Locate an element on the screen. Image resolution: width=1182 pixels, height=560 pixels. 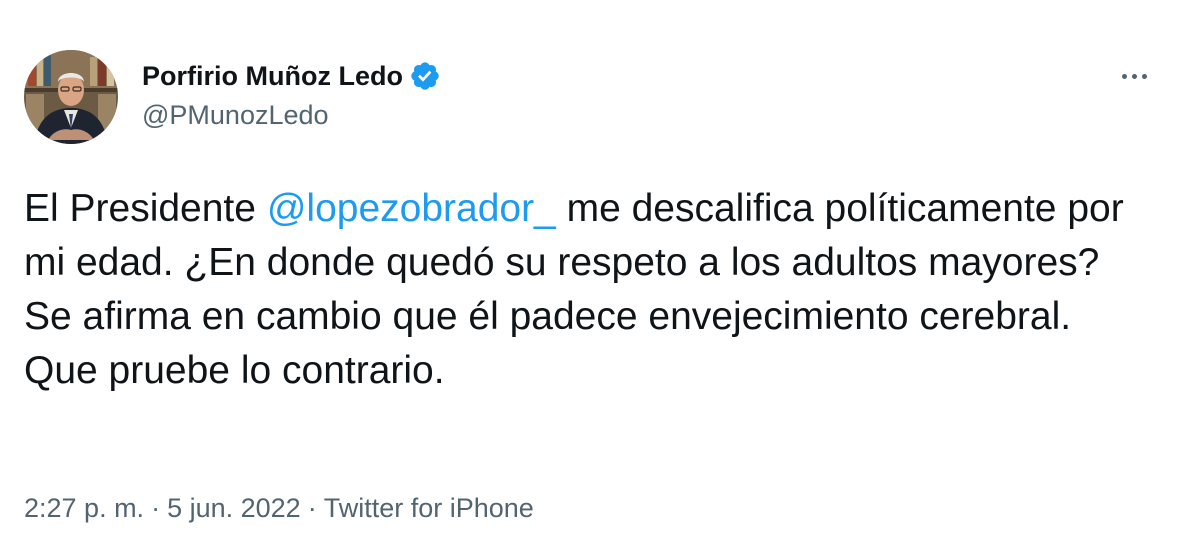
author-info: Porfirio Muñoz Ledo @PMunozLedo is located at coordinates (291, 94).